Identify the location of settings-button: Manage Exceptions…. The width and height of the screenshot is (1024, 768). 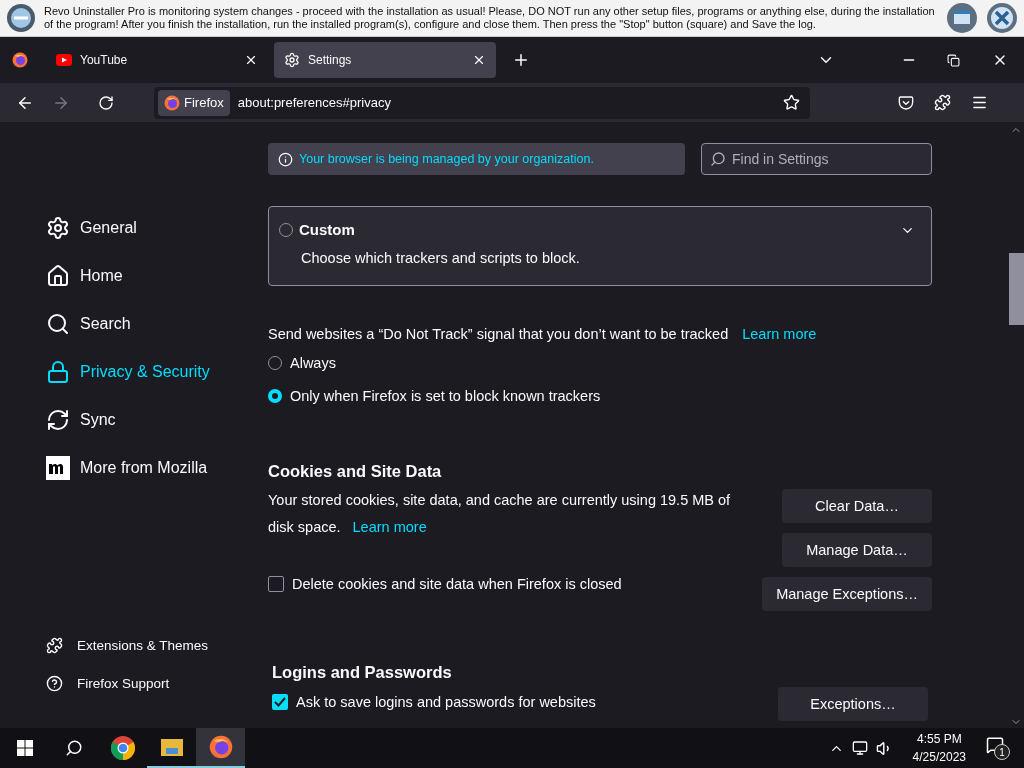
(847, 594).